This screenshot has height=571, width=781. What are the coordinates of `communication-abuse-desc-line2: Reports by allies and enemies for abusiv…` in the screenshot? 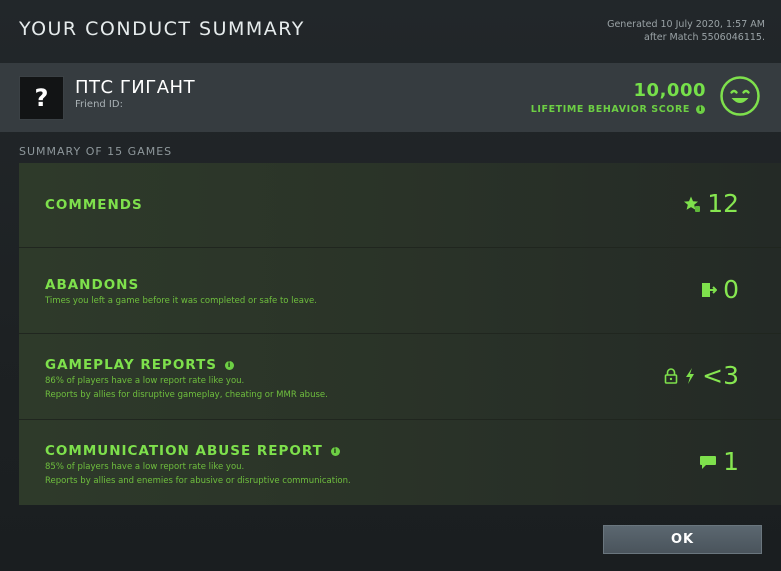 It's located at (198, 480).